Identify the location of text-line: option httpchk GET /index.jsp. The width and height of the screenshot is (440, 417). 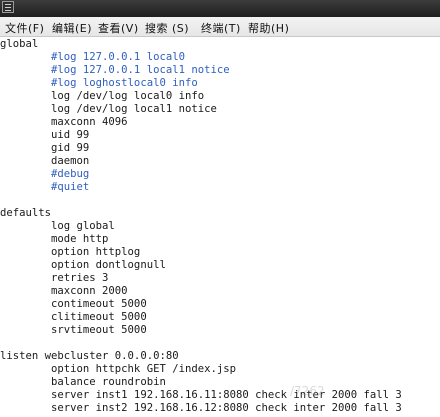
(118, 369).